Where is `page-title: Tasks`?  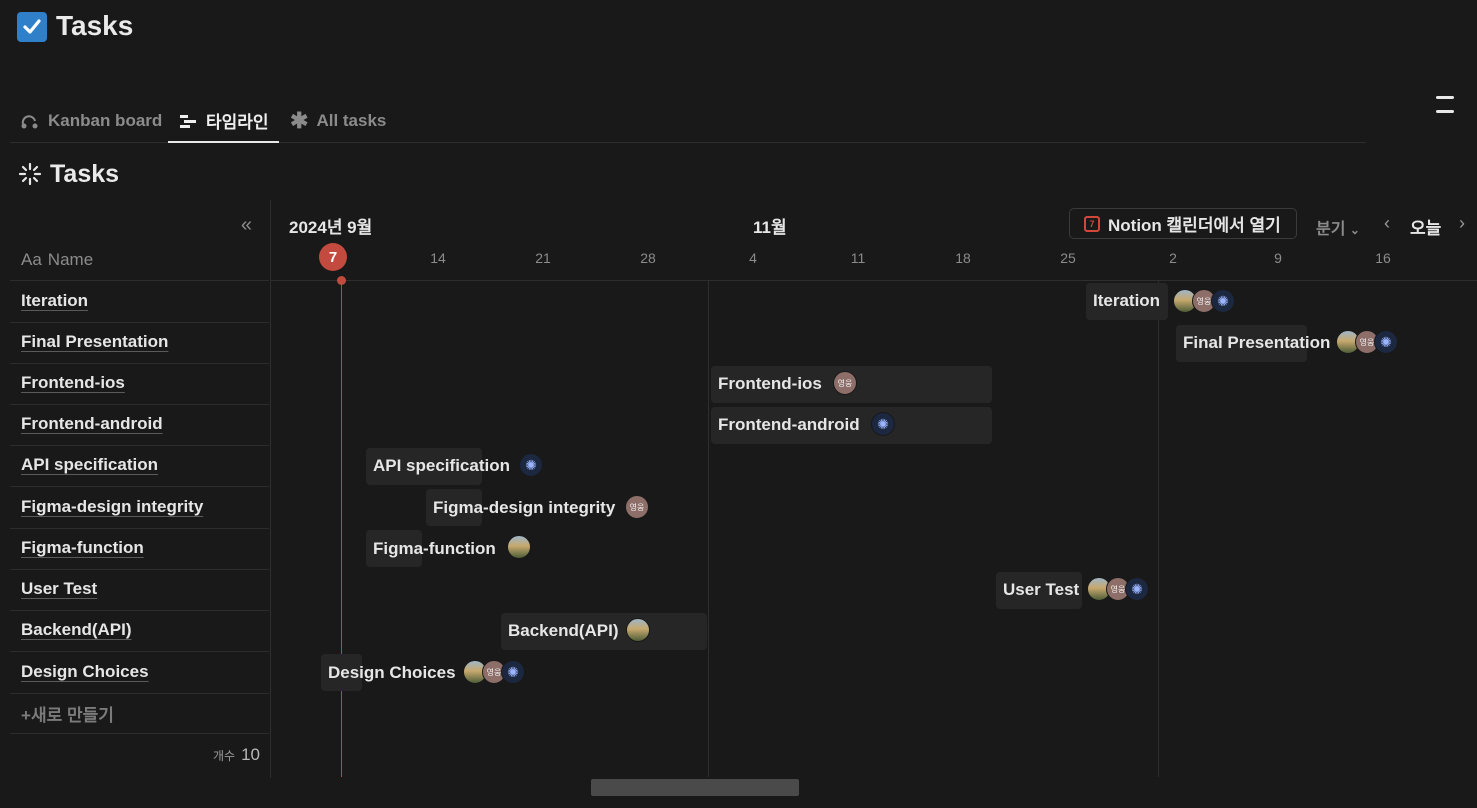 page-title: Tasks is located at coordinates (95, 25).